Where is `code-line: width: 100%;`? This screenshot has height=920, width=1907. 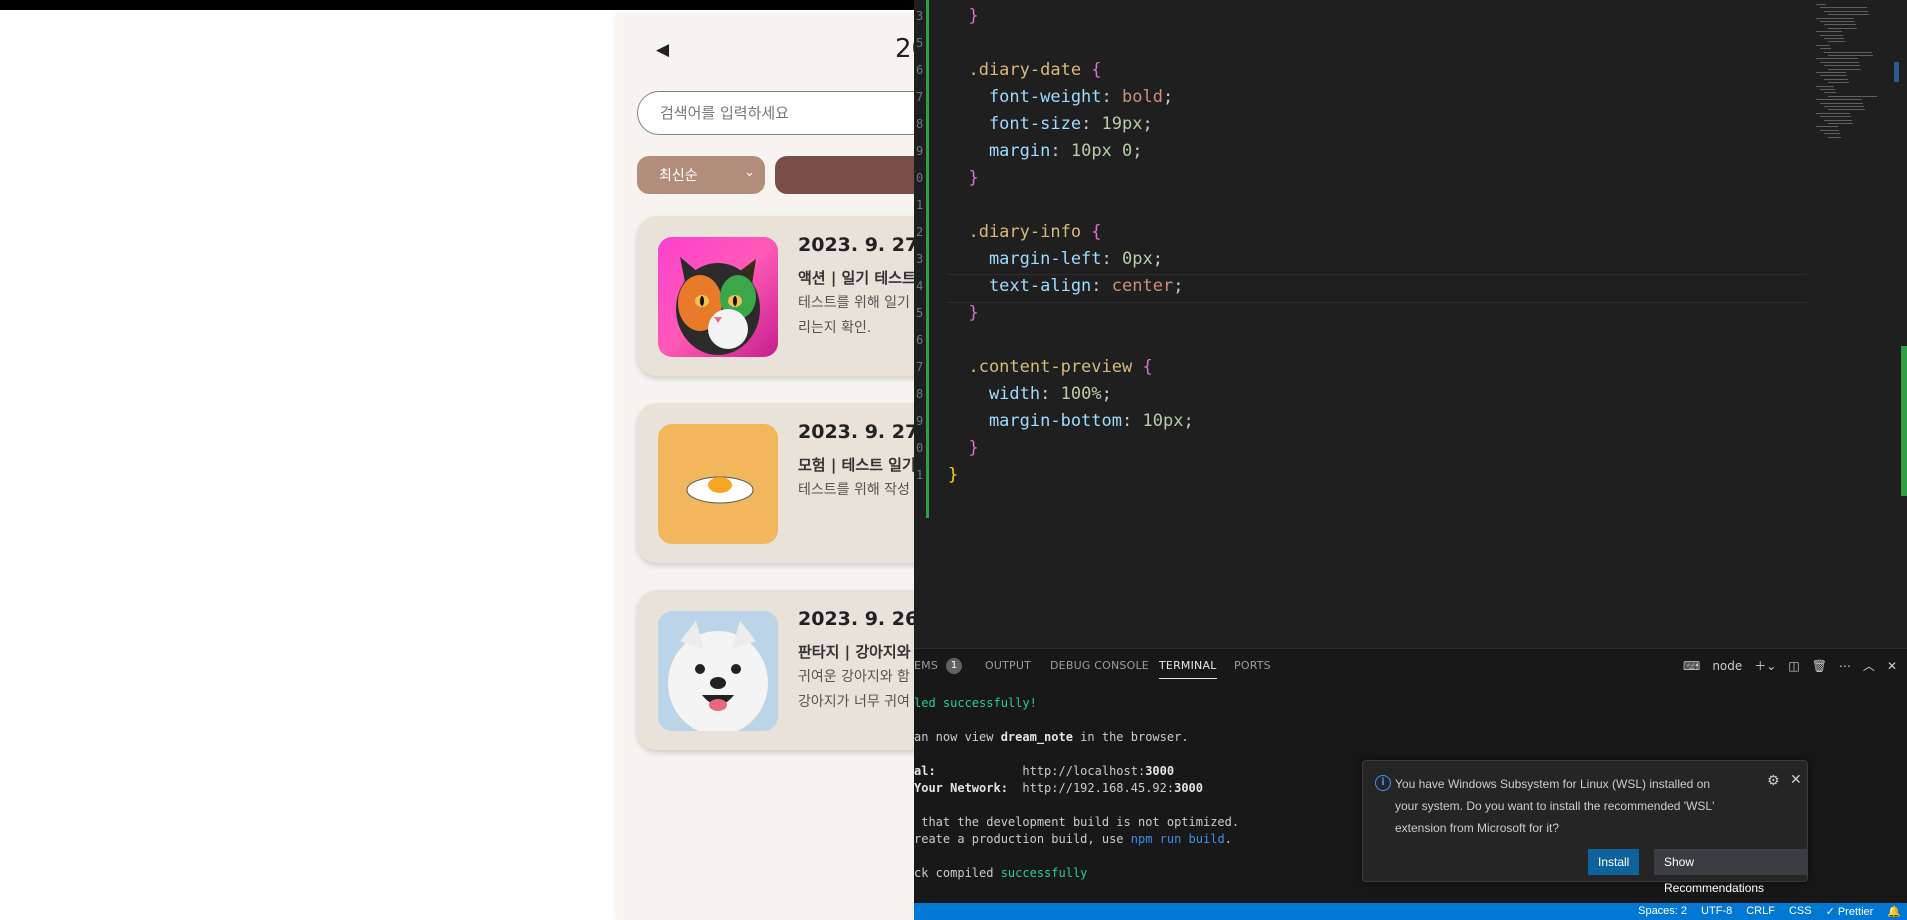 code-line: width: 100%; is located at coordinates (1030, 394).